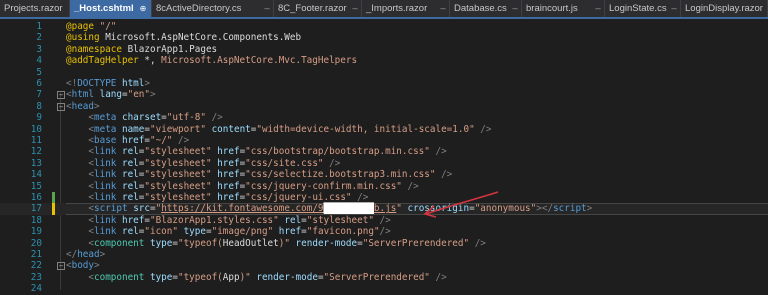 This screenshot has height=295, width=768. Describe the element at coordinates (384, 94) in the screenshot. I see `code-line: 7 − <html lang="en">` at that location.